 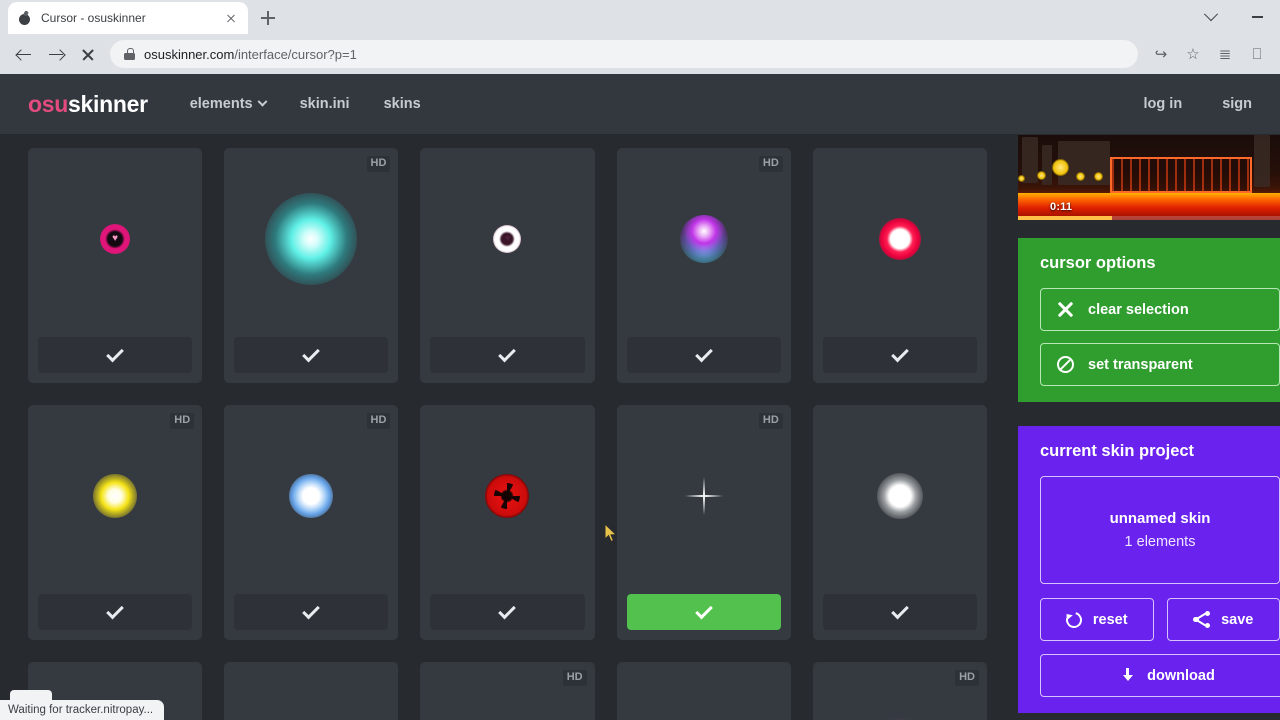 What do you see at coordinates (262, 101) in the screenshot?
I see `chevron-down-icon` at bounding box center [262, 101].